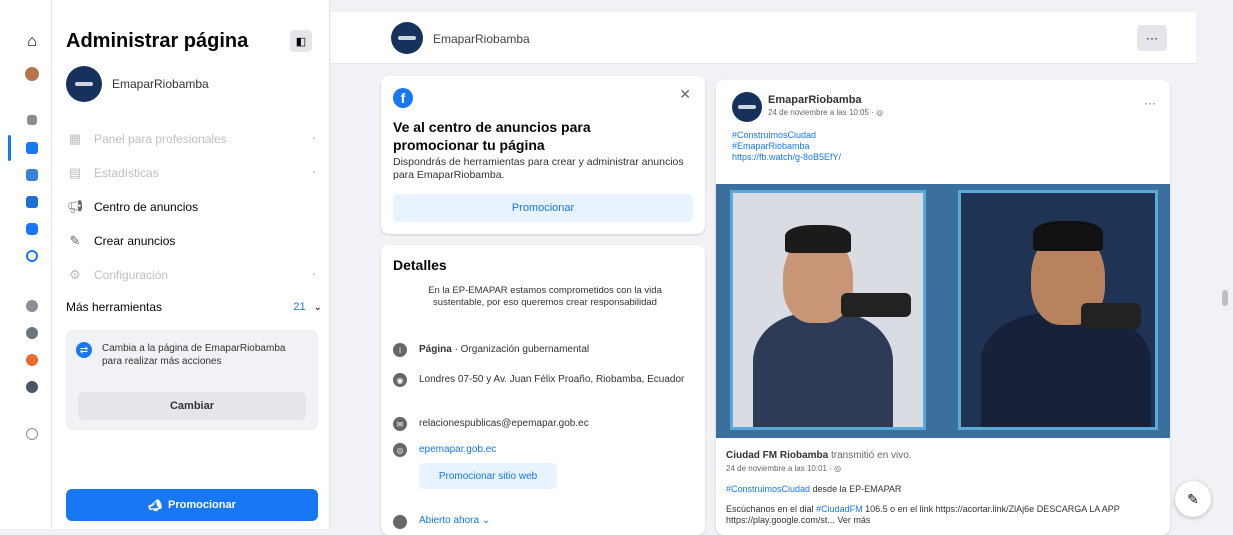 This screenshot has height=535, width=1233. What do you see at coordinates (160, 139) in the screenshot?
I see `sidebar-item-label: Panel para profesionales` at bounding box center [160, 139].